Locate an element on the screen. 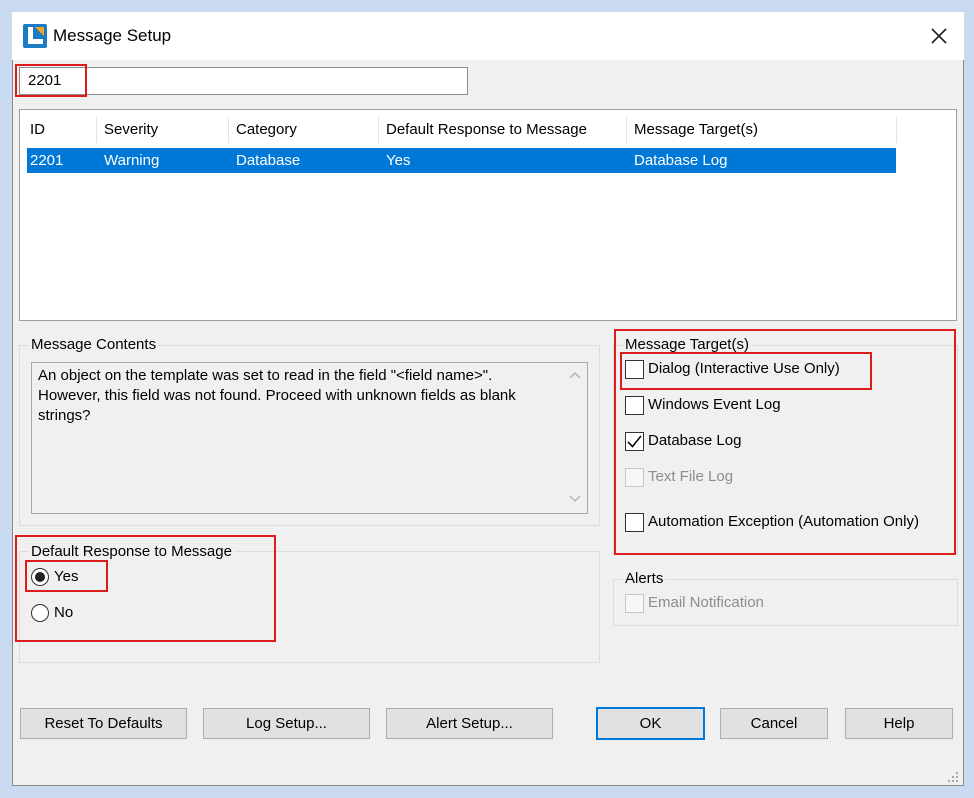  email-notification-label: Email Notification is located at coordinates (706, 602).